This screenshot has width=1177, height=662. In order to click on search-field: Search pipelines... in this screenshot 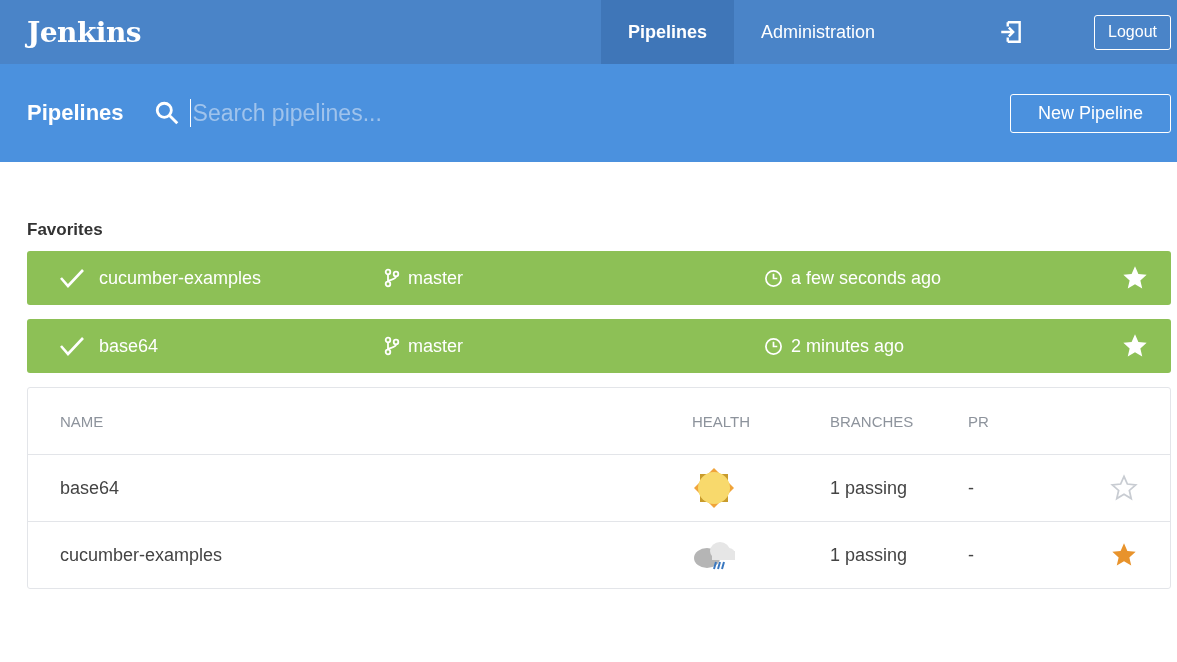, I will do `click(599, 113)`.